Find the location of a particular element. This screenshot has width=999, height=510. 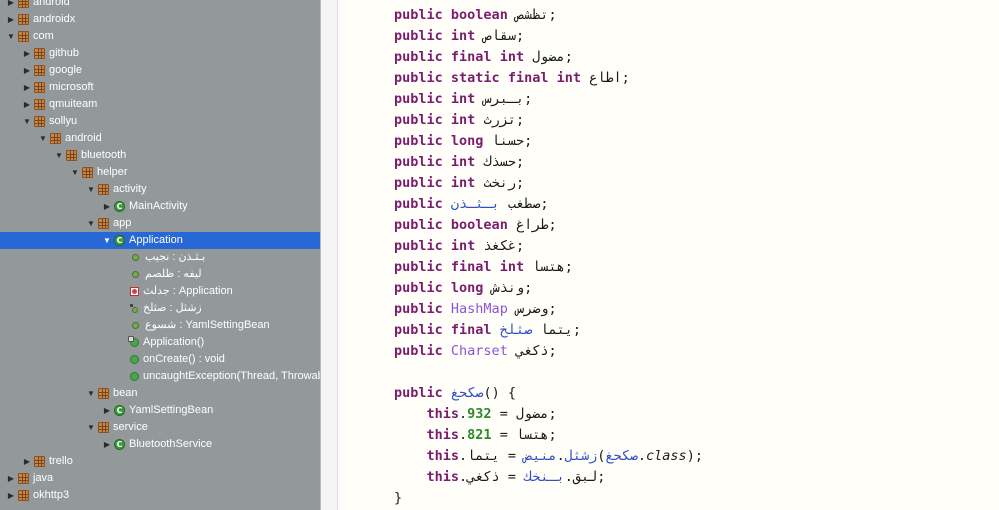

setter-field-icon is located at coordinates (134, 308).